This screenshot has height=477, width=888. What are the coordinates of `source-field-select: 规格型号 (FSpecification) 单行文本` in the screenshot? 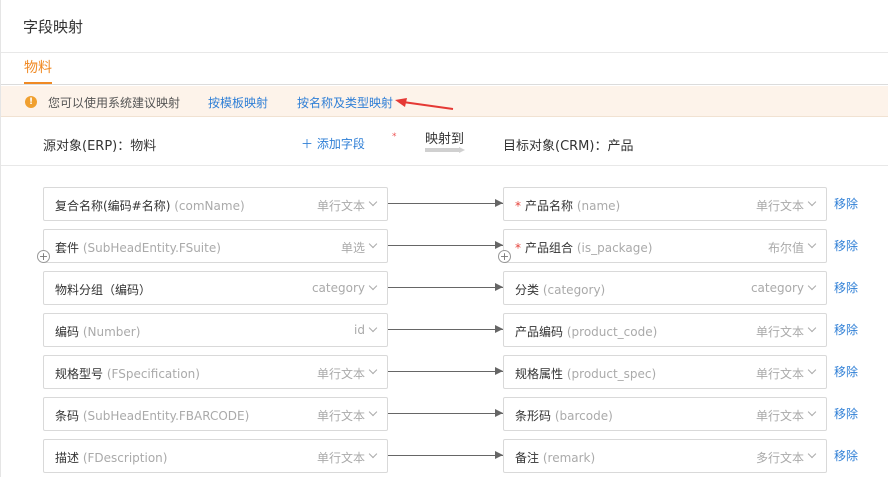 It's located at (215, 372).